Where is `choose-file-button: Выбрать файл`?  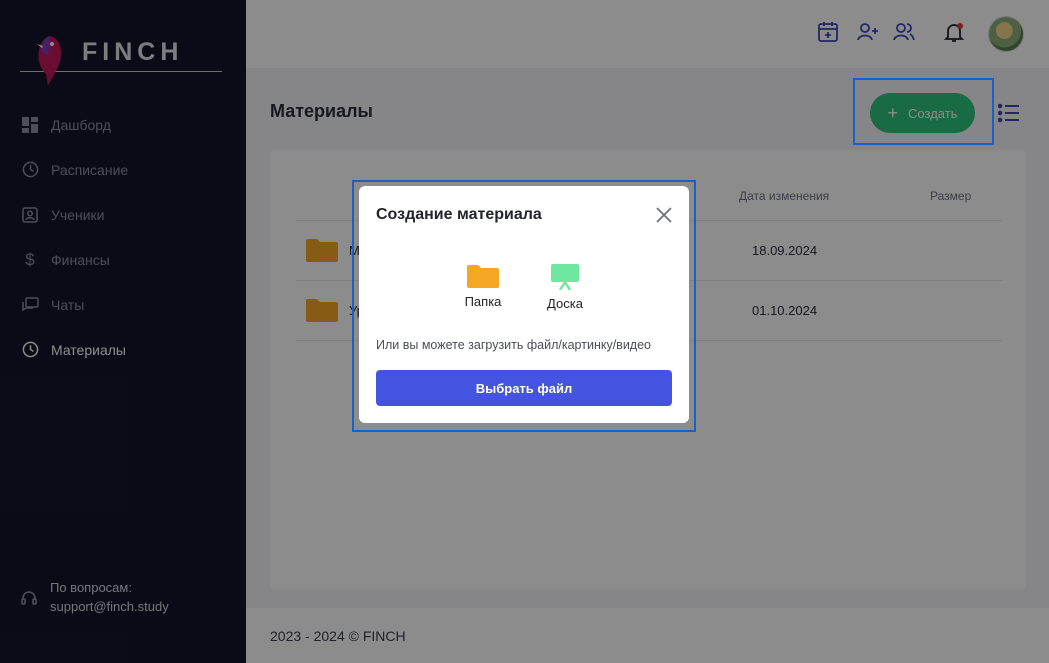
choose-file-button: Выбрать файл is located at coordinates (524, 388).